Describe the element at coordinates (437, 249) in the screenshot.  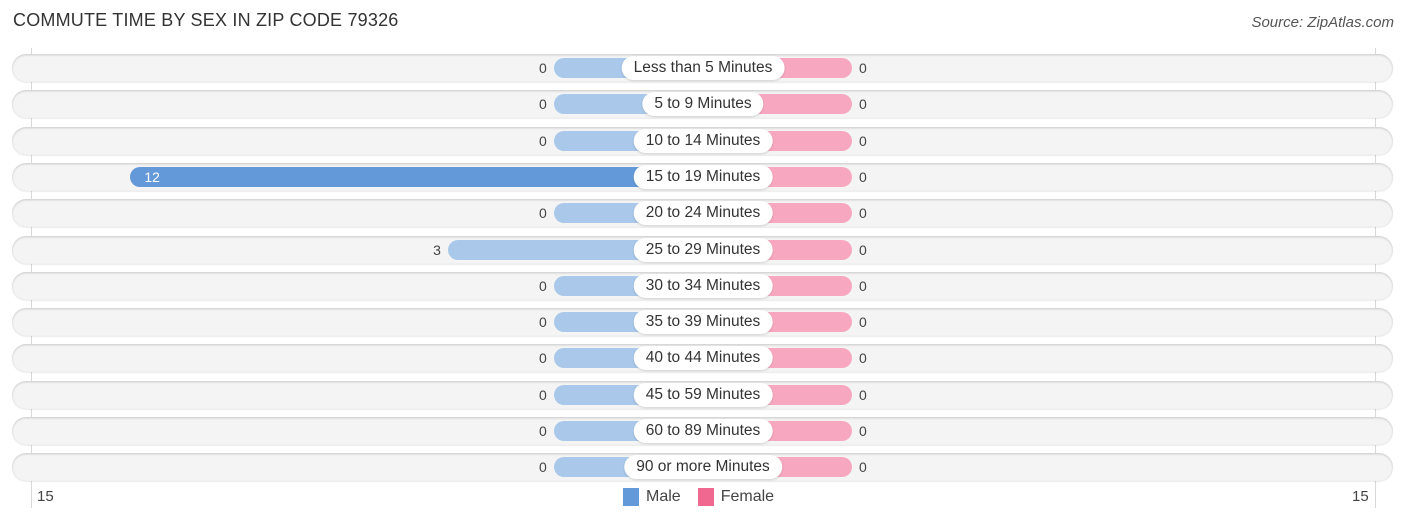
I see `value-label-male: 3` at that location.